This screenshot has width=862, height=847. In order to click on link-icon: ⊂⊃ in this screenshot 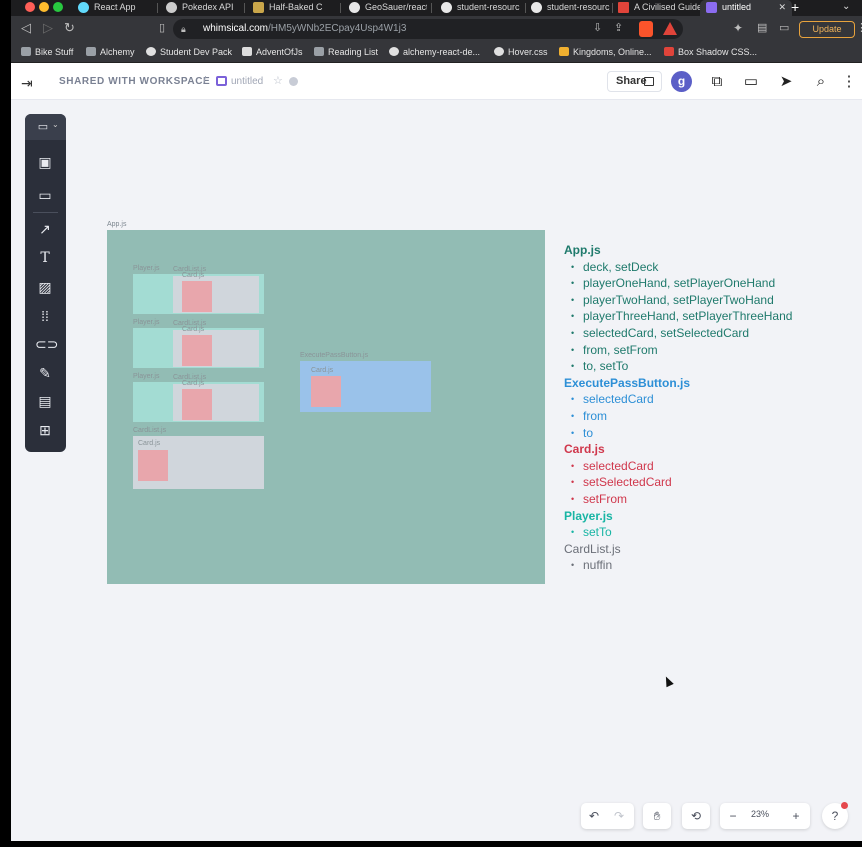, I will do `click(46, 344)`.